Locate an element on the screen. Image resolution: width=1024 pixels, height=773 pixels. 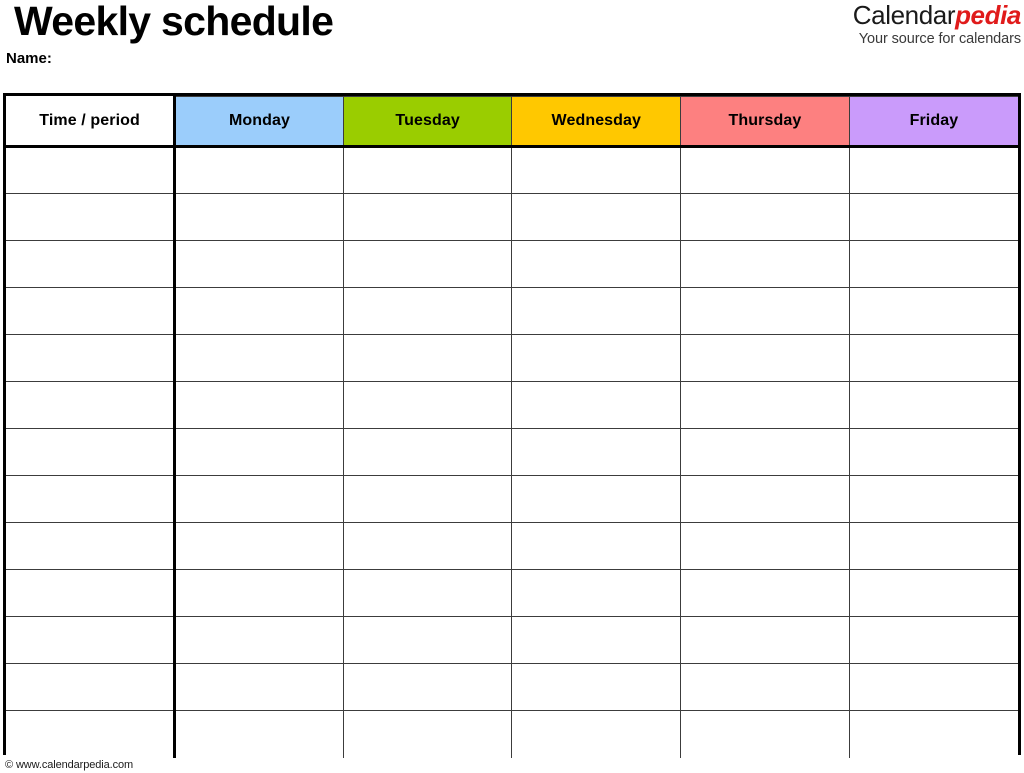
column-header-monday: Monday is located at coordinates (259, 122).